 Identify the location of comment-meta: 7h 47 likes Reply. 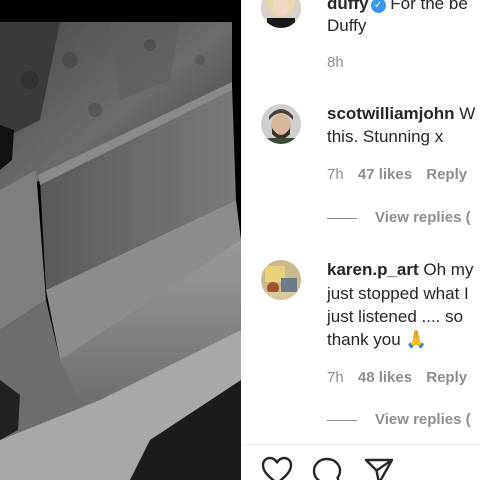
(402, 174).